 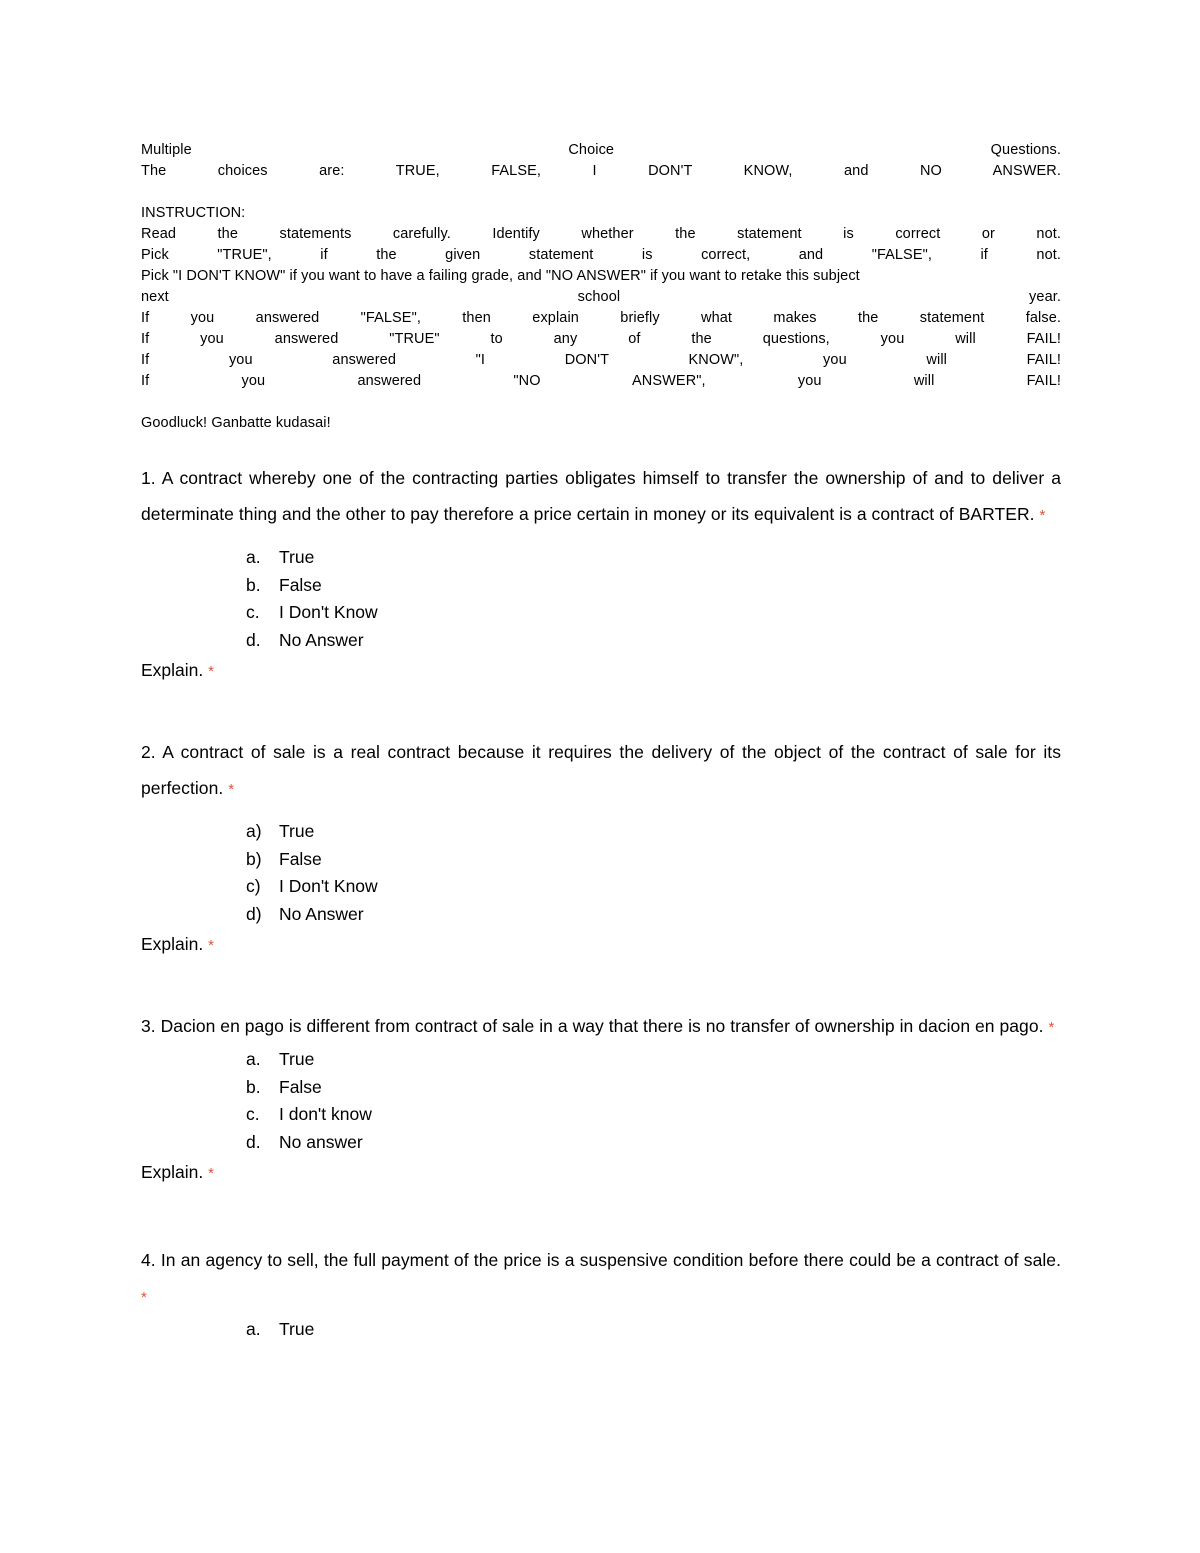 What do you see at coordinates (236, 423) in the screenshot?
I see `goodluck-line: Goodluck! Ganbatte kudasai!` at bounding box center [236, 423].